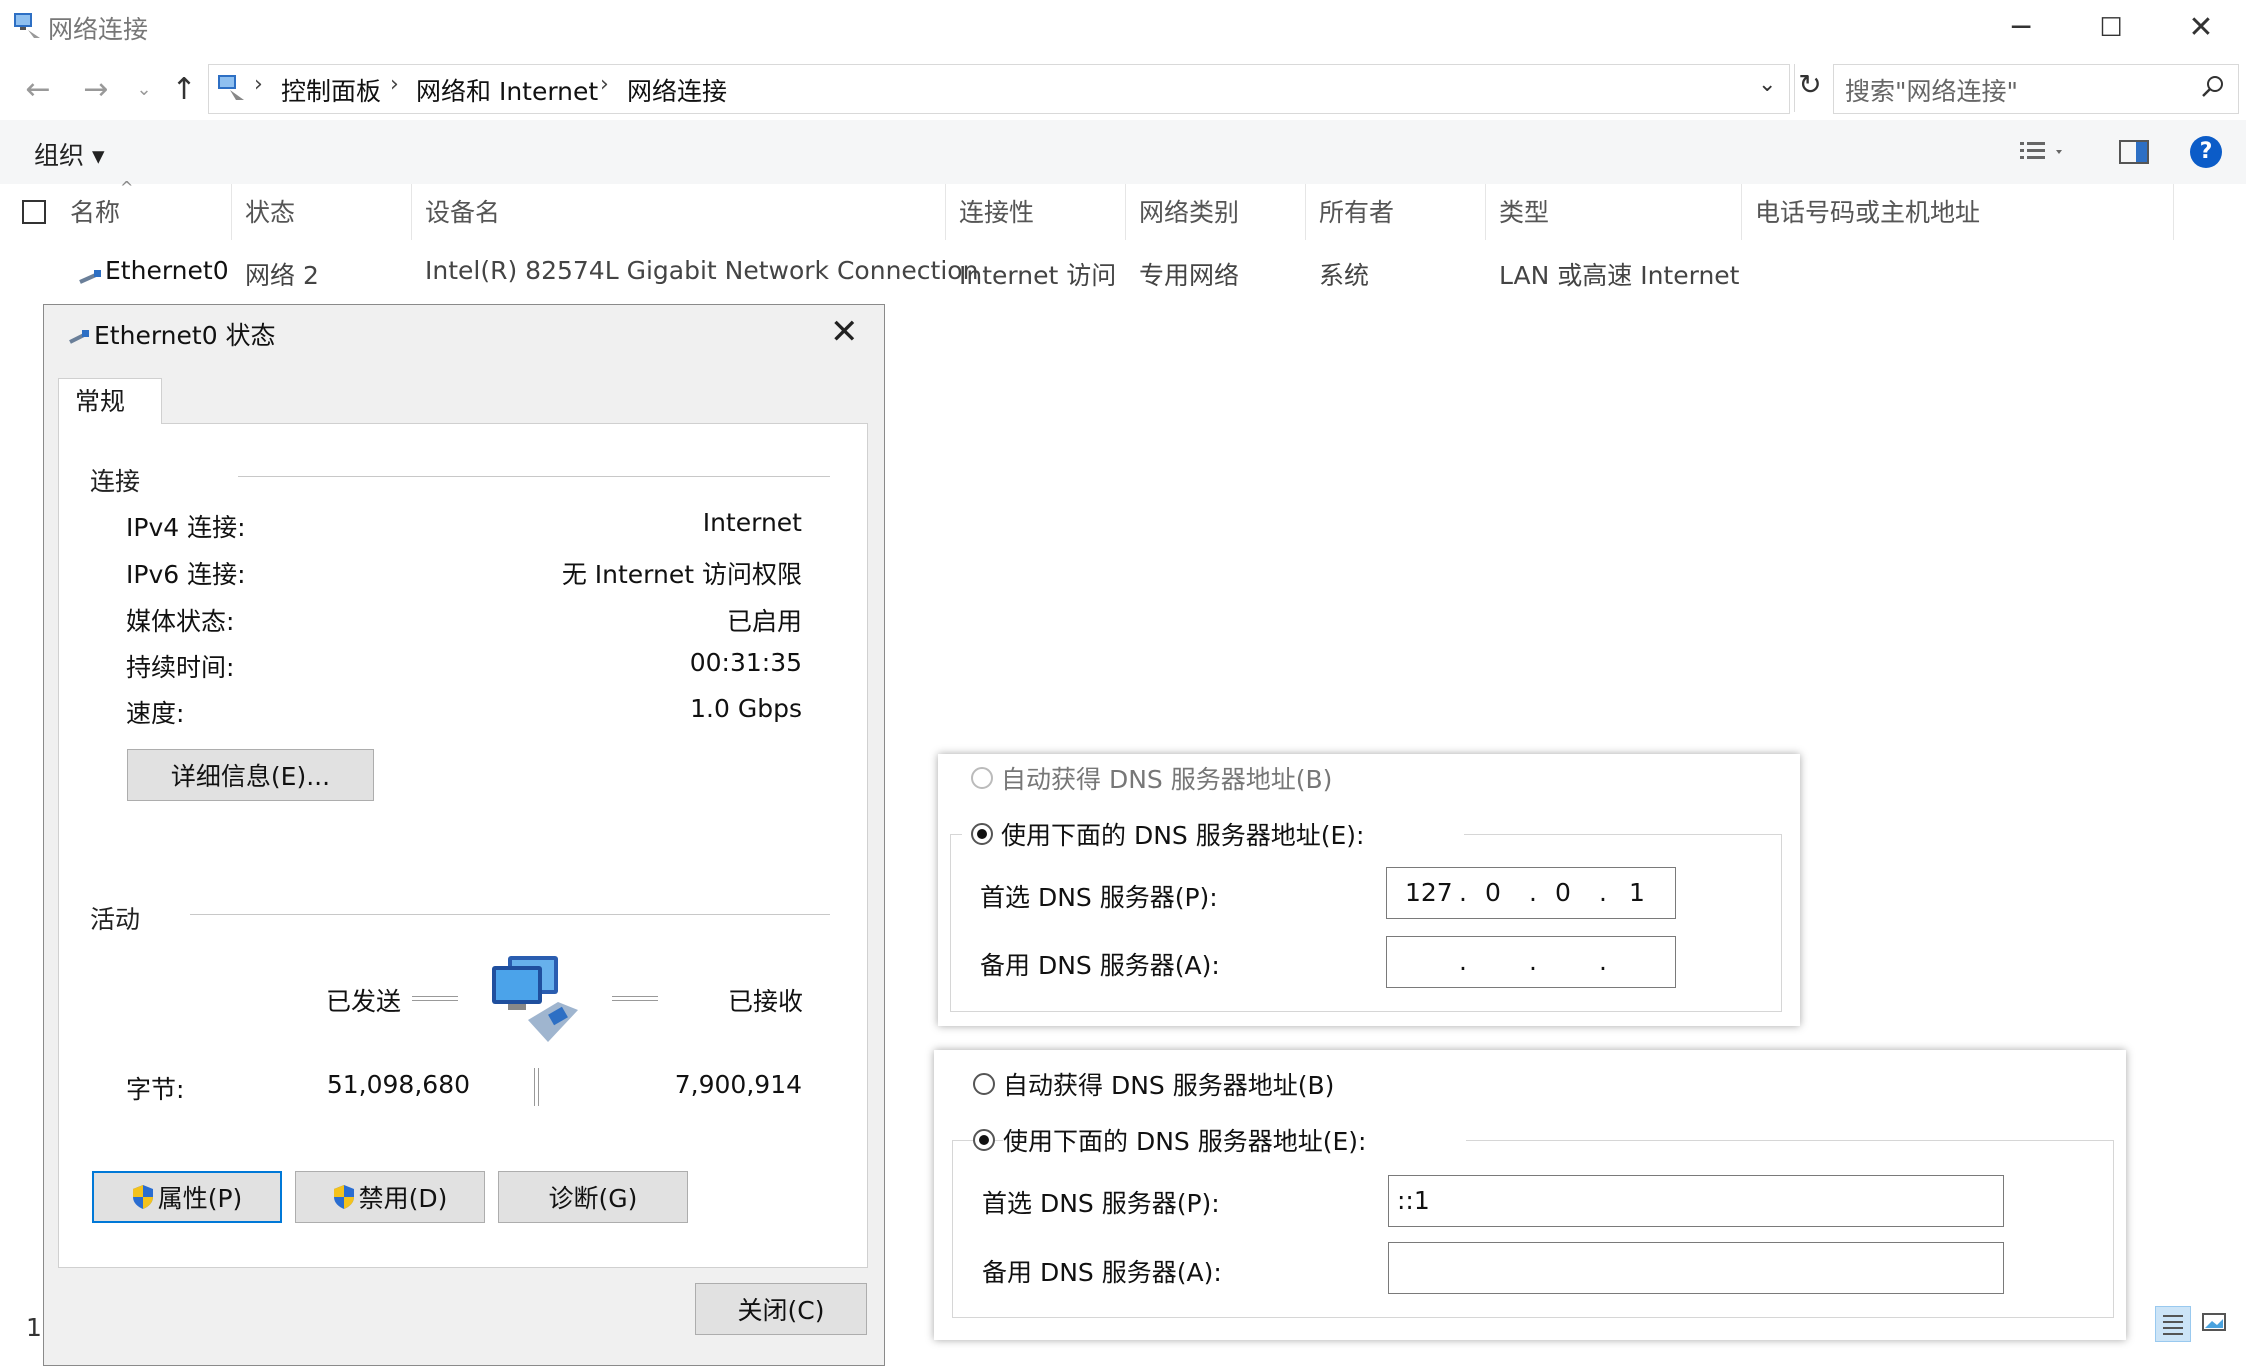  What do you see at coordinates (2213, 87) in the screenshot?
I see `search-icon` at bounding box center [2213, 87].